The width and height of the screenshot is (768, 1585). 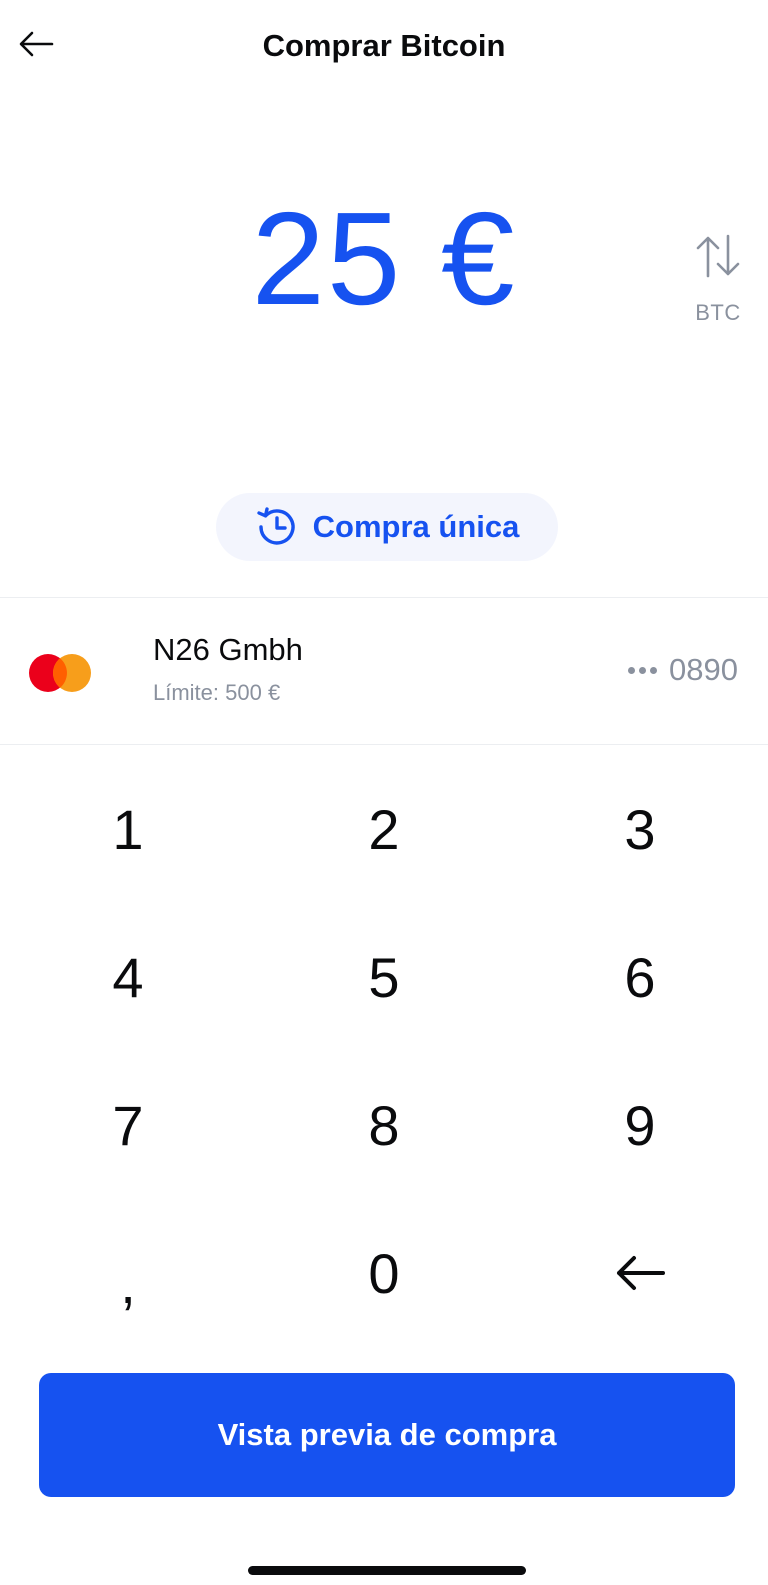 What do you see at coordinates (128, 977) in the screenshot?
I see `key-4: 4` at bounding box center [128, 977].